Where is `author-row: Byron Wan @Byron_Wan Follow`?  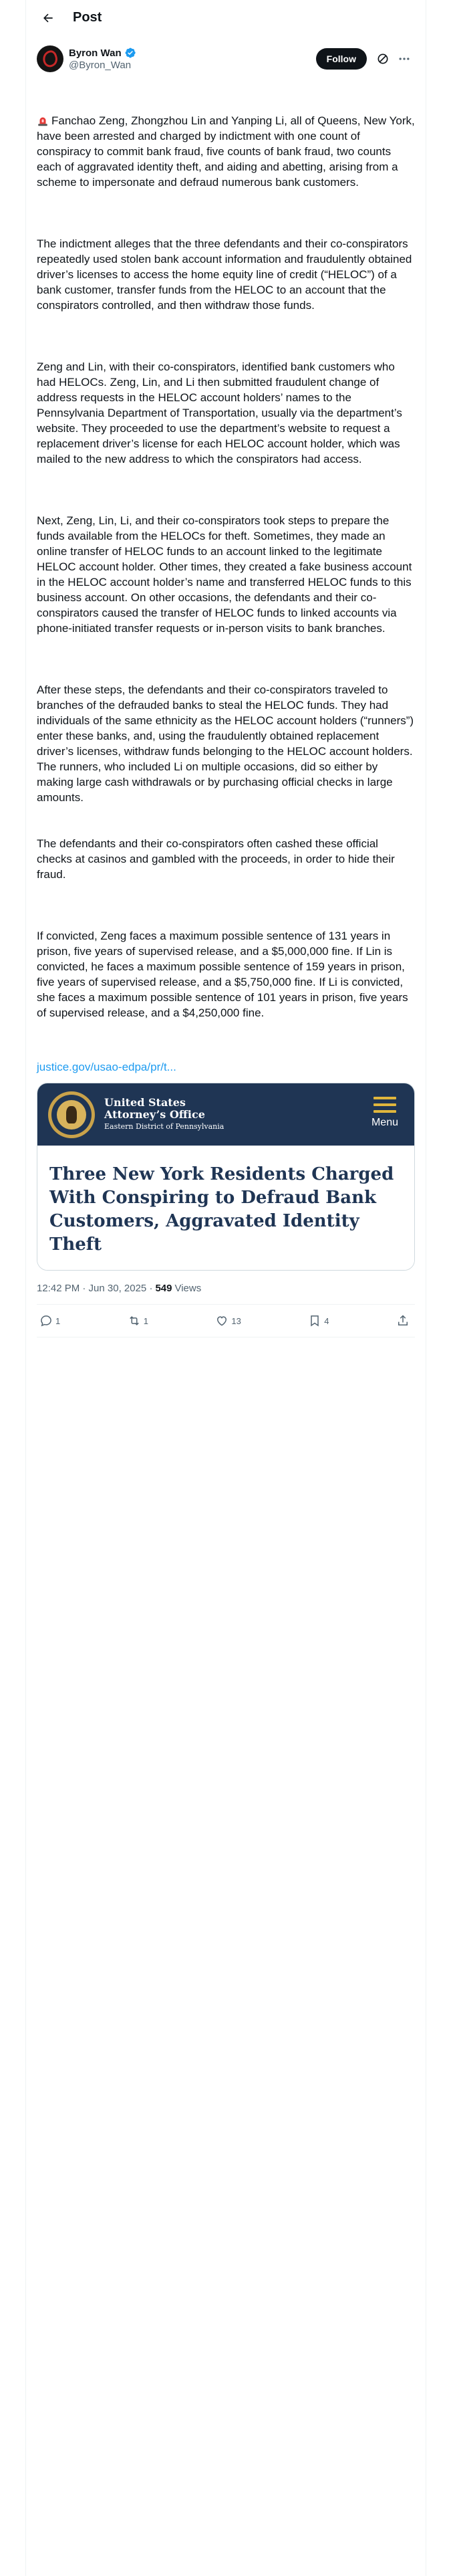
author-row: Byron Wan @Byron_Wan Follow is located at coordinates (226, 54).